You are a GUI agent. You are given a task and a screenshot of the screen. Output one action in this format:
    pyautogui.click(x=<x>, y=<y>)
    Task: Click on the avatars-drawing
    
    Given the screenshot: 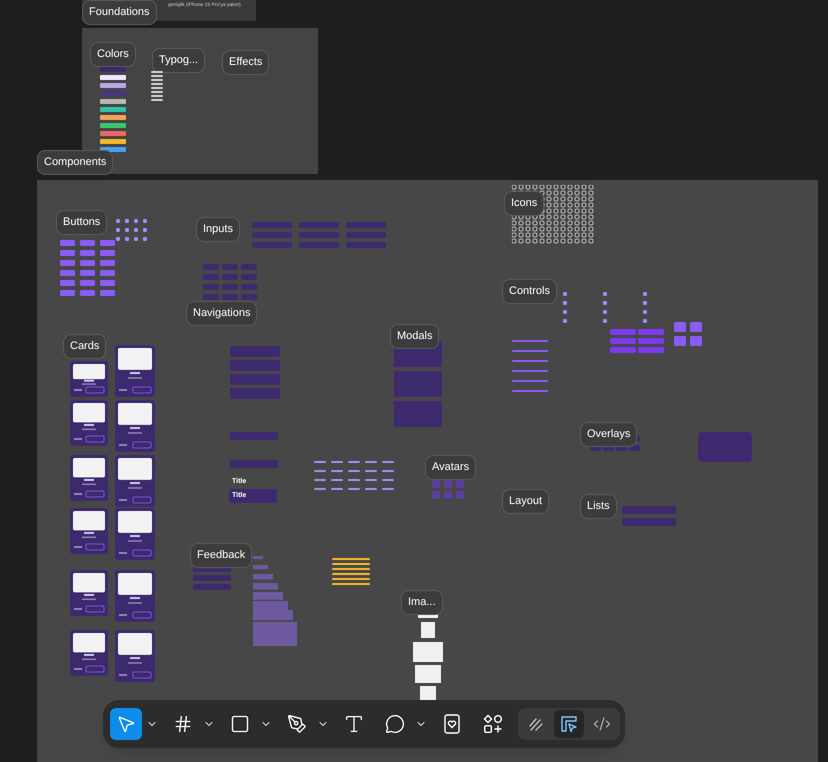 What is the action you would take?
    pyautogui.click(x=448, y=490)
    